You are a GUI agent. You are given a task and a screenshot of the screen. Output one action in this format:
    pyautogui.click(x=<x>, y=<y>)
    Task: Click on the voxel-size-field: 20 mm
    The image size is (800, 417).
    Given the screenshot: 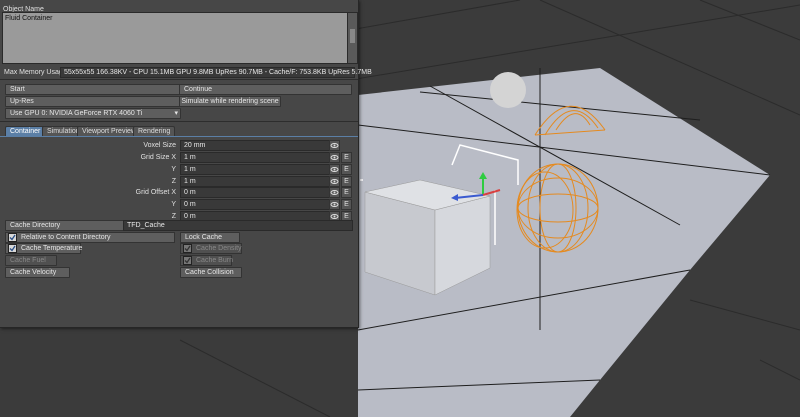 What is the action you would take?
    pyautogui.click(x=255, y=145)
    